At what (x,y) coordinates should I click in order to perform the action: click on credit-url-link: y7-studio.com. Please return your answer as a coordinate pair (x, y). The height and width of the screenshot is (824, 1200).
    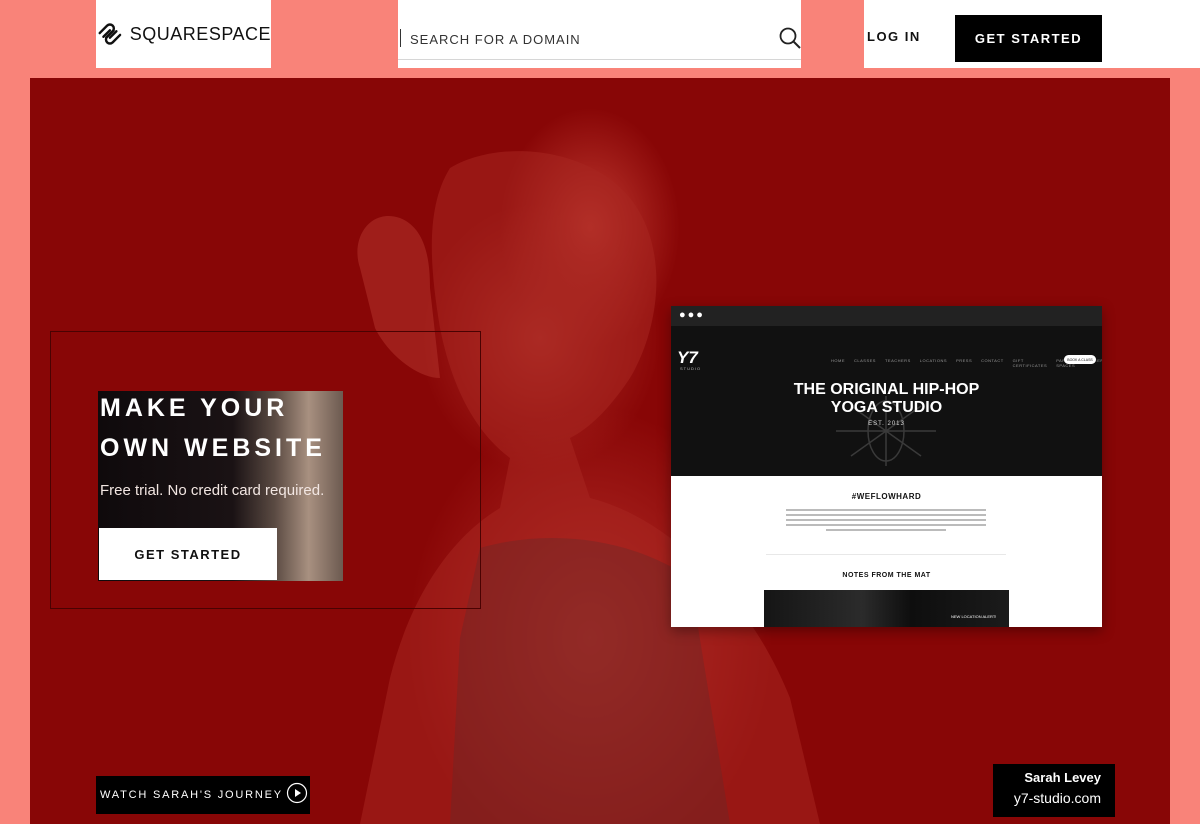
    Looking at the image, I should click on (1057, 798).